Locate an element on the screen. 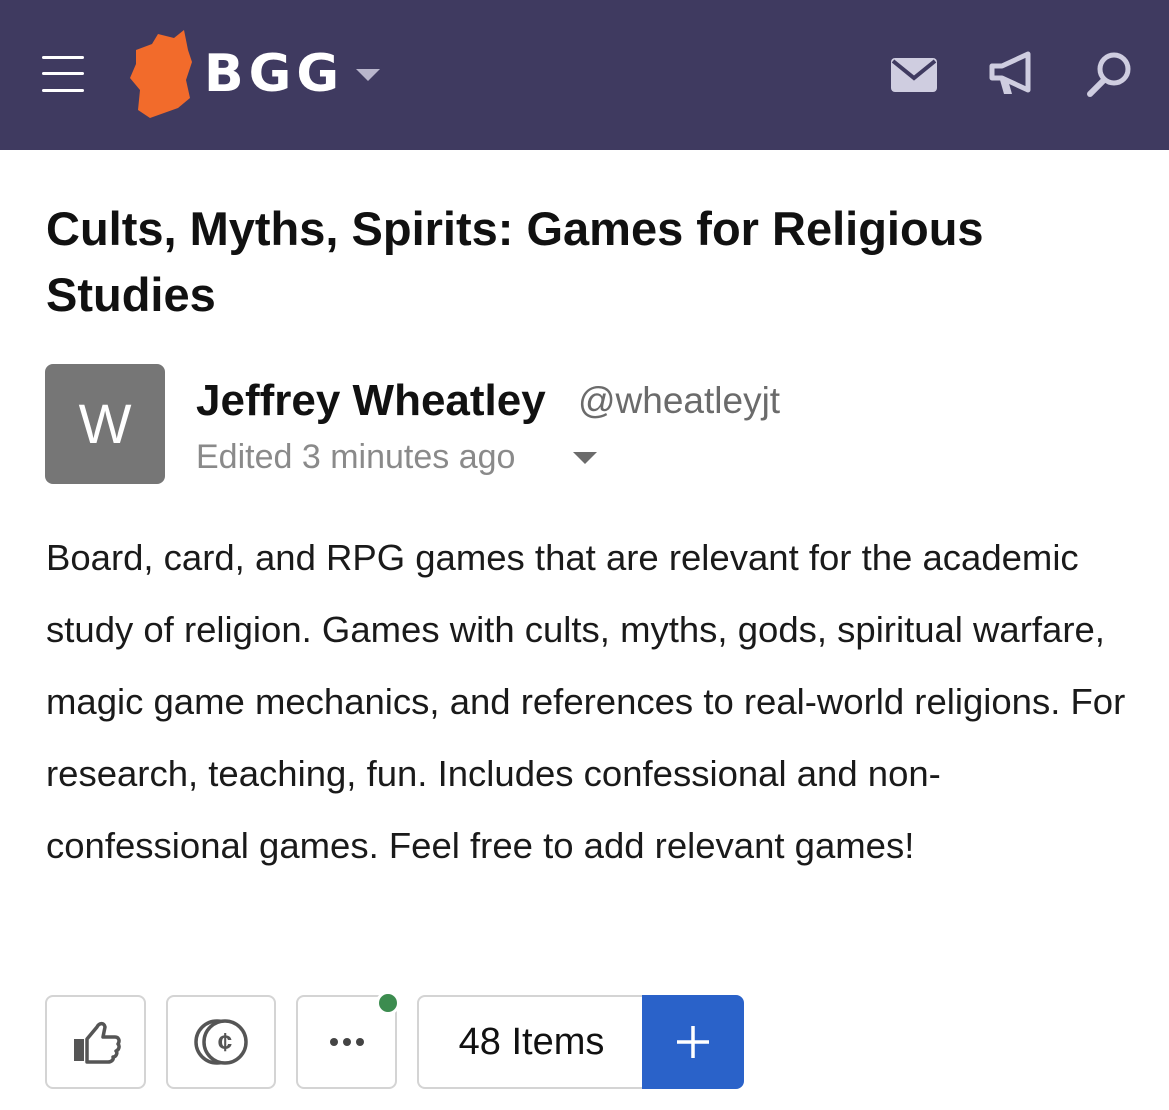  add-item-button is located at coordinates (693, 1042).